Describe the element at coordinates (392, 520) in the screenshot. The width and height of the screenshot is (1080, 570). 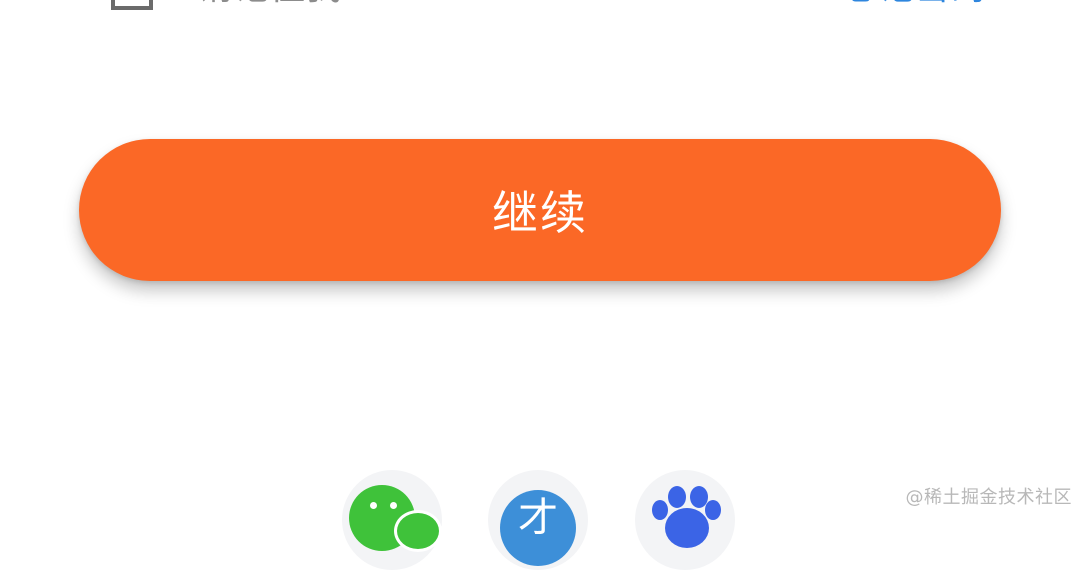
I see `wechat-login-button` at that location.